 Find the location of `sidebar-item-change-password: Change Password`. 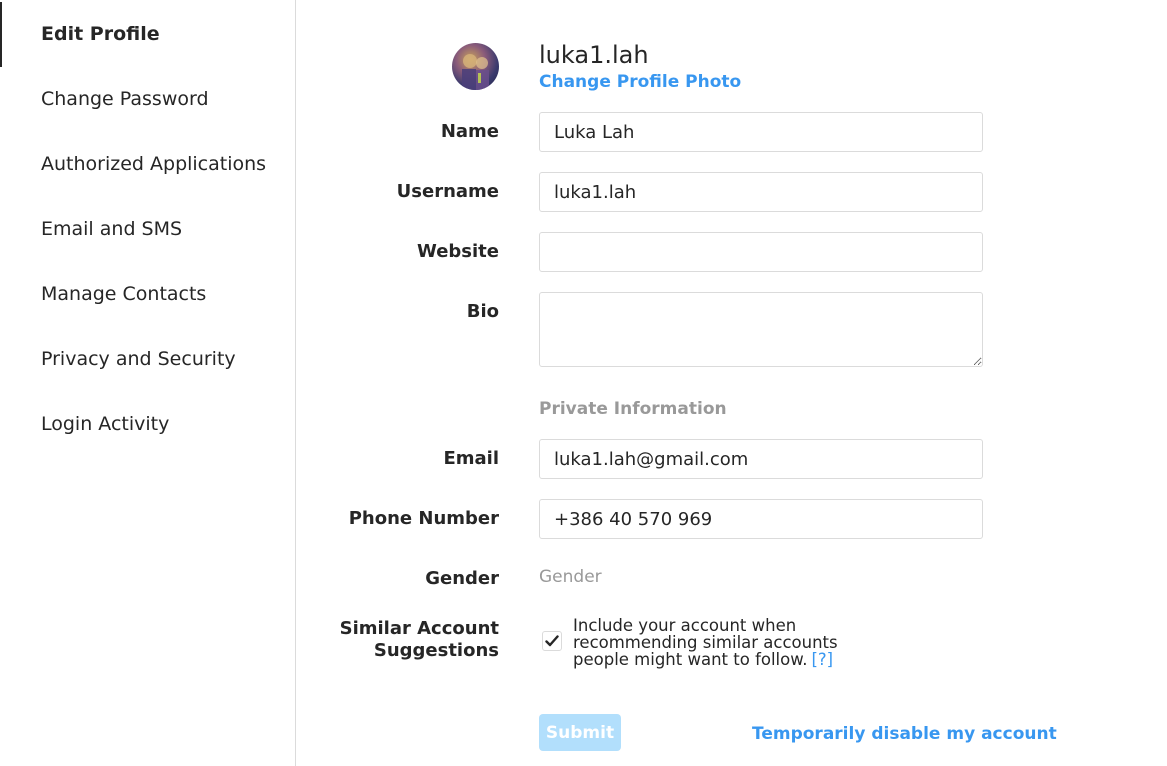

sidebar-item-change-password: Change Password is located at coordinates (147, 99).